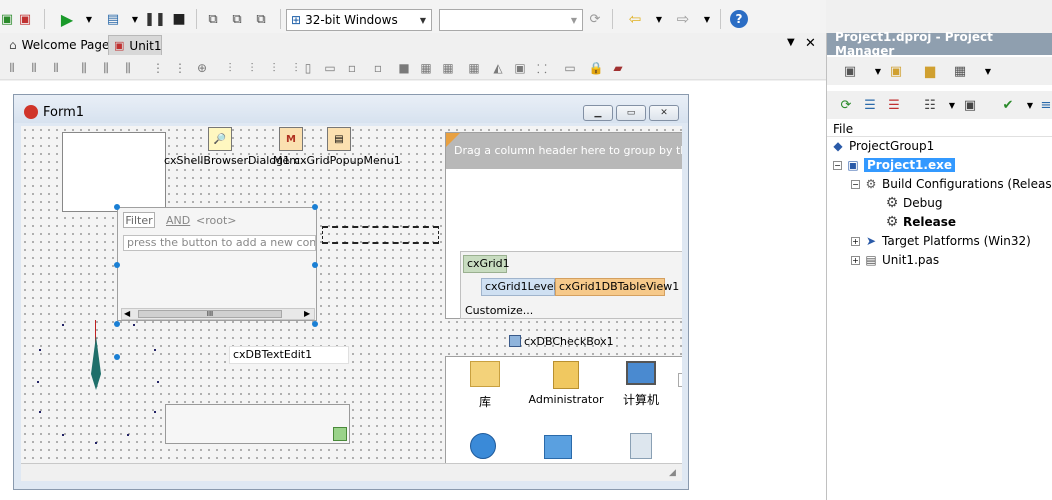 The height and width of the screenshot is (500, 1052). Describe the element at coordinates (570, 68) in the screenshot. I see `lock-controls-icon: ▭` at that location.